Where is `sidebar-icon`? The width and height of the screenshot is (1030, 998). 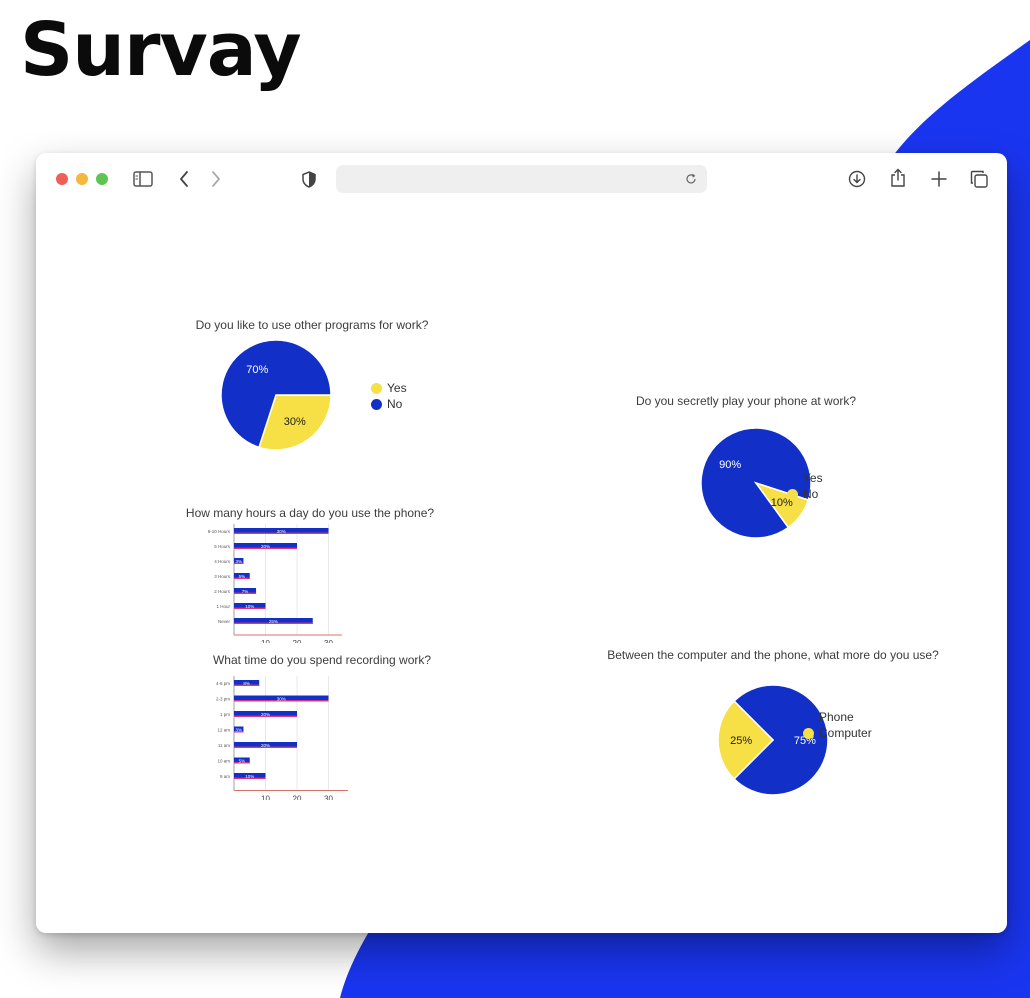
sidebar-icon is located at coordinates (143, 179).